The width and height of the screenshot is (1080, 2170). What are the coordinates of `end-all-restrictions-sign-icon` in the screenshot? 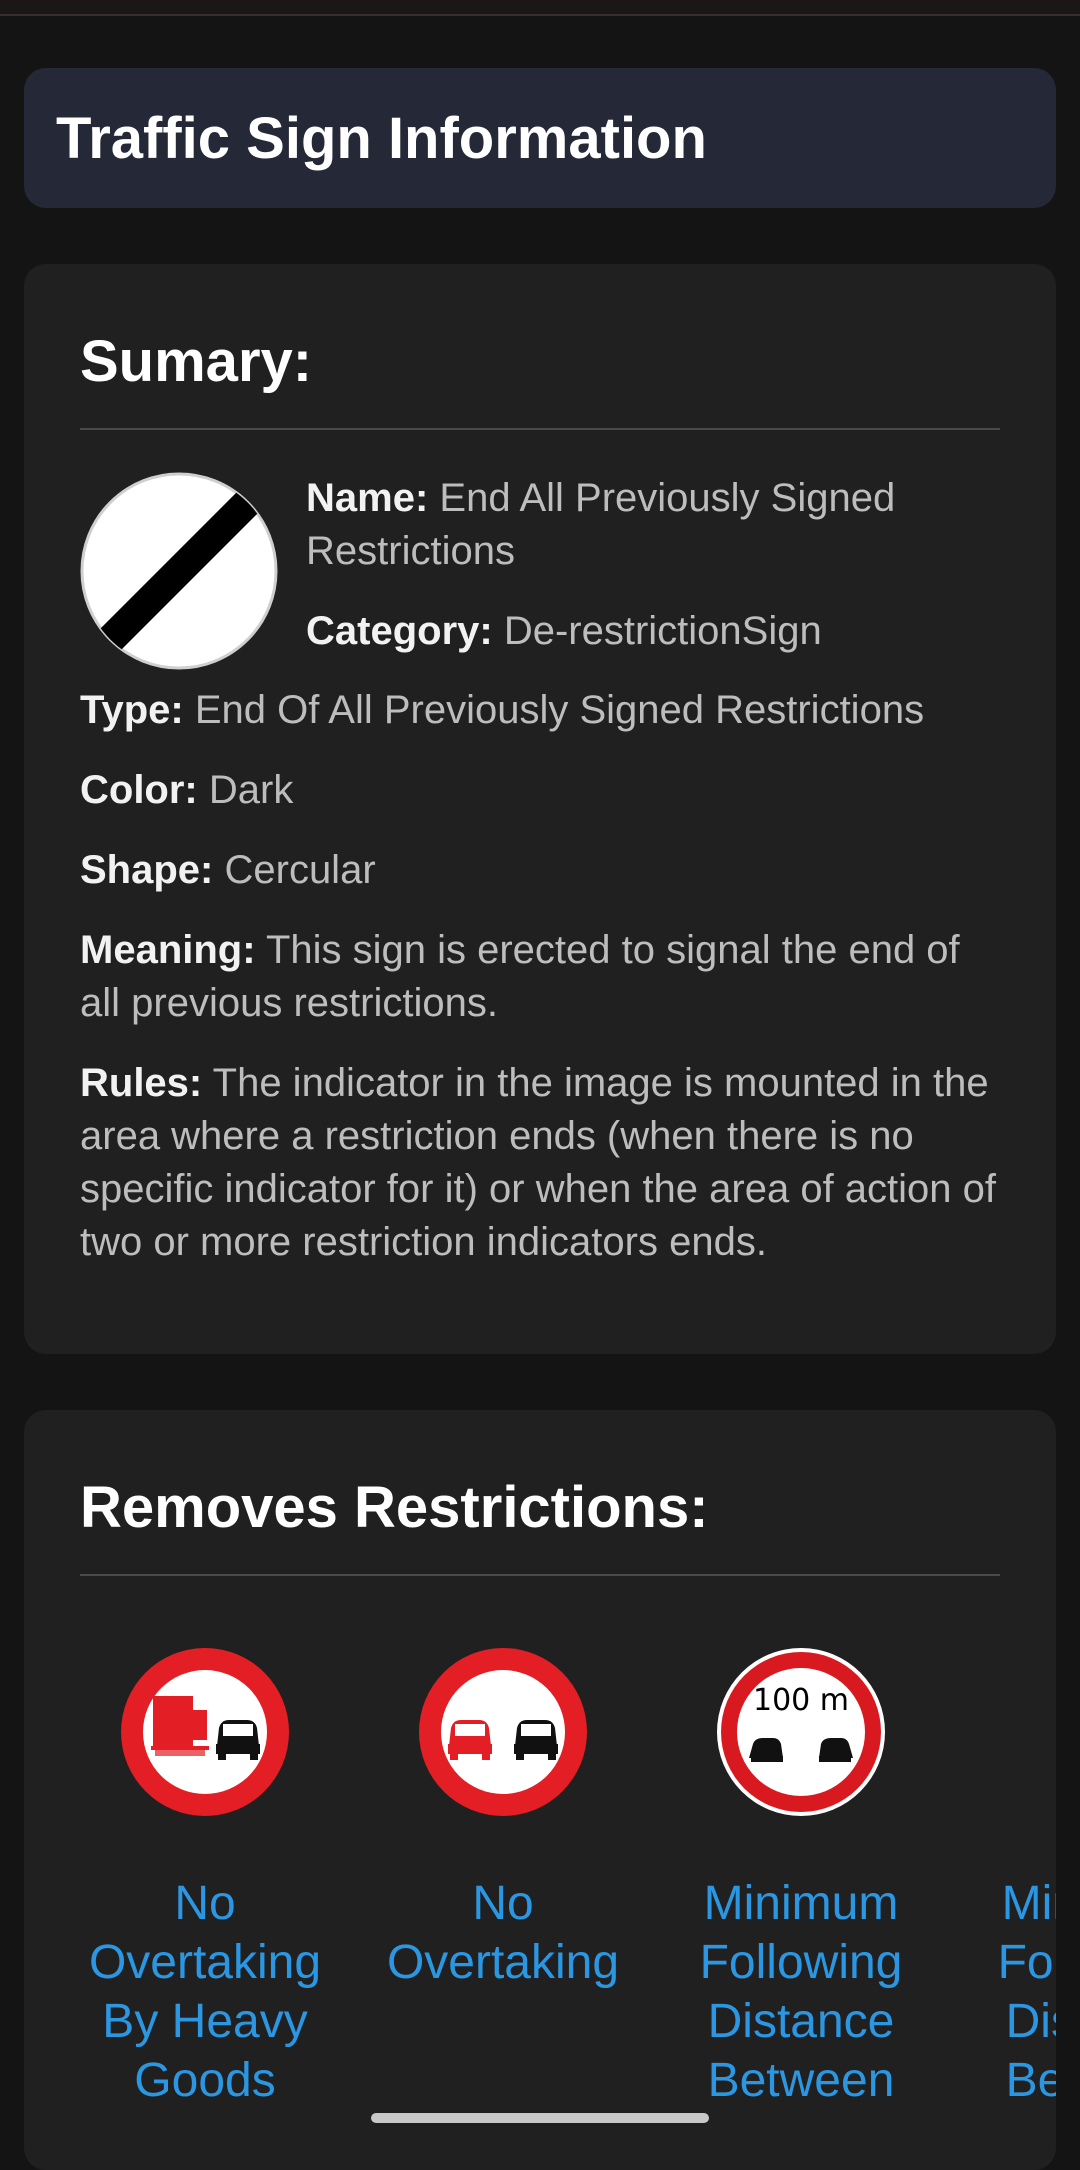 It's located at (179, 571).